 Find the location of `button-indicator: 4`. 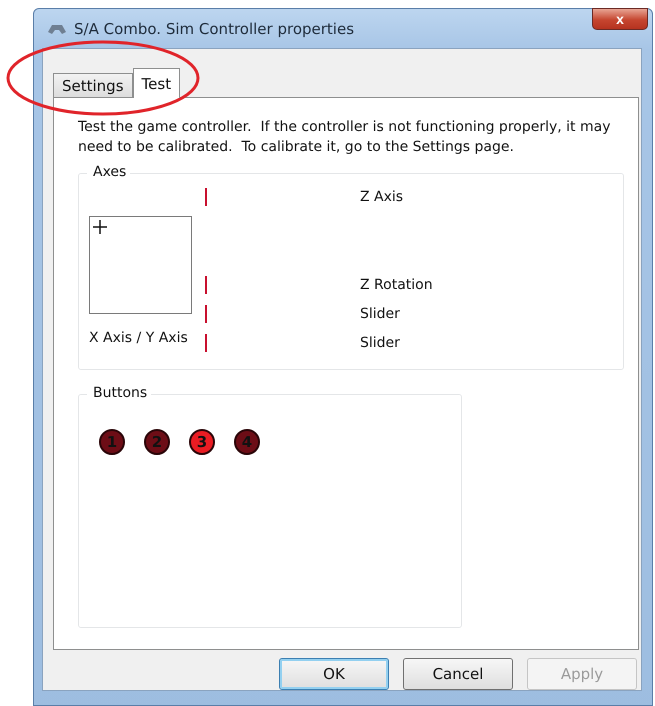

button-indicator: 4 is located at coordinates (247, 442).